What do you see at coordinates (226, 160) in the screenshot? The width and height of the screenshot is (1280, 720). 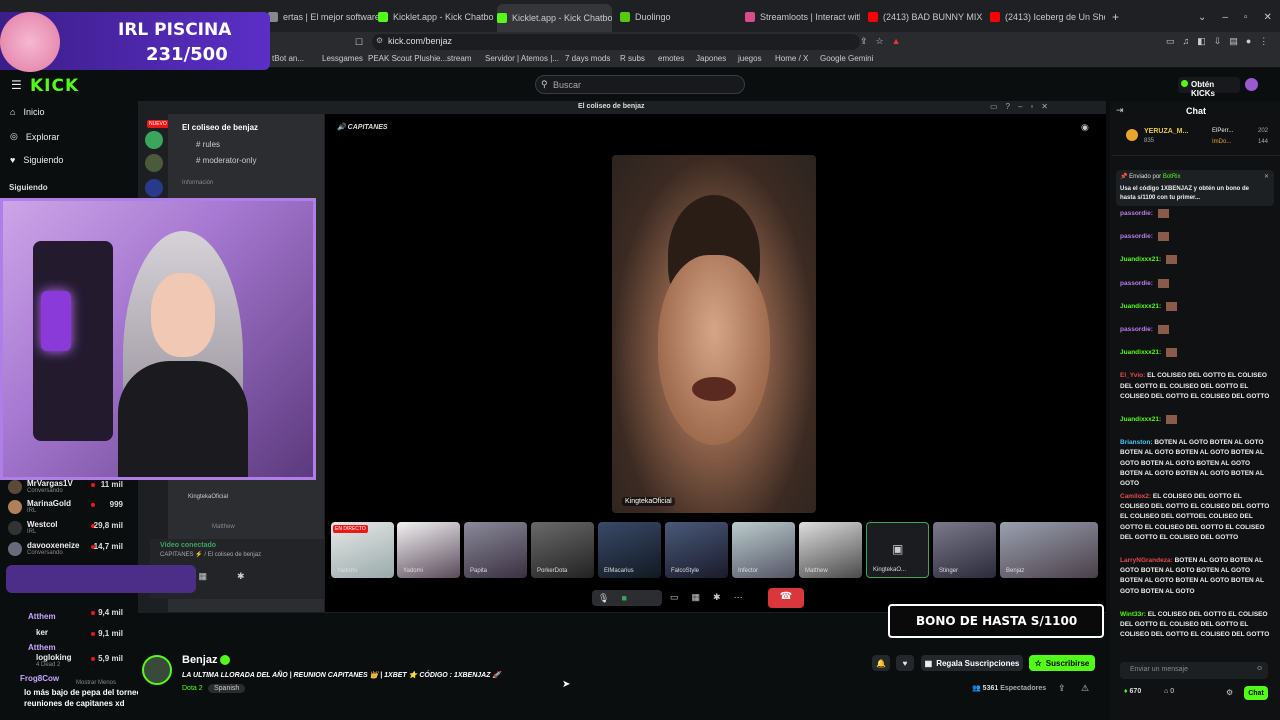 I see `channel-moderator-only: # moderator-only` at bounding box center [226, 160].